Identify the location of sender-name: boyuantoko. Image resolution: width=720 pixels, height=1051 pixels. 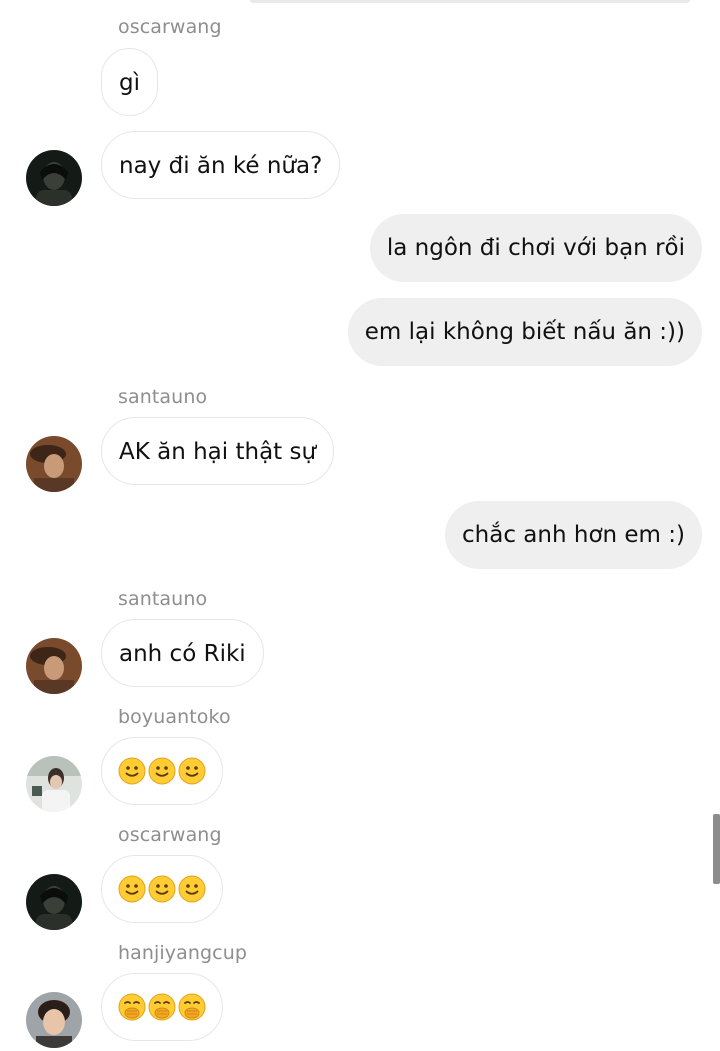
(174, 717).